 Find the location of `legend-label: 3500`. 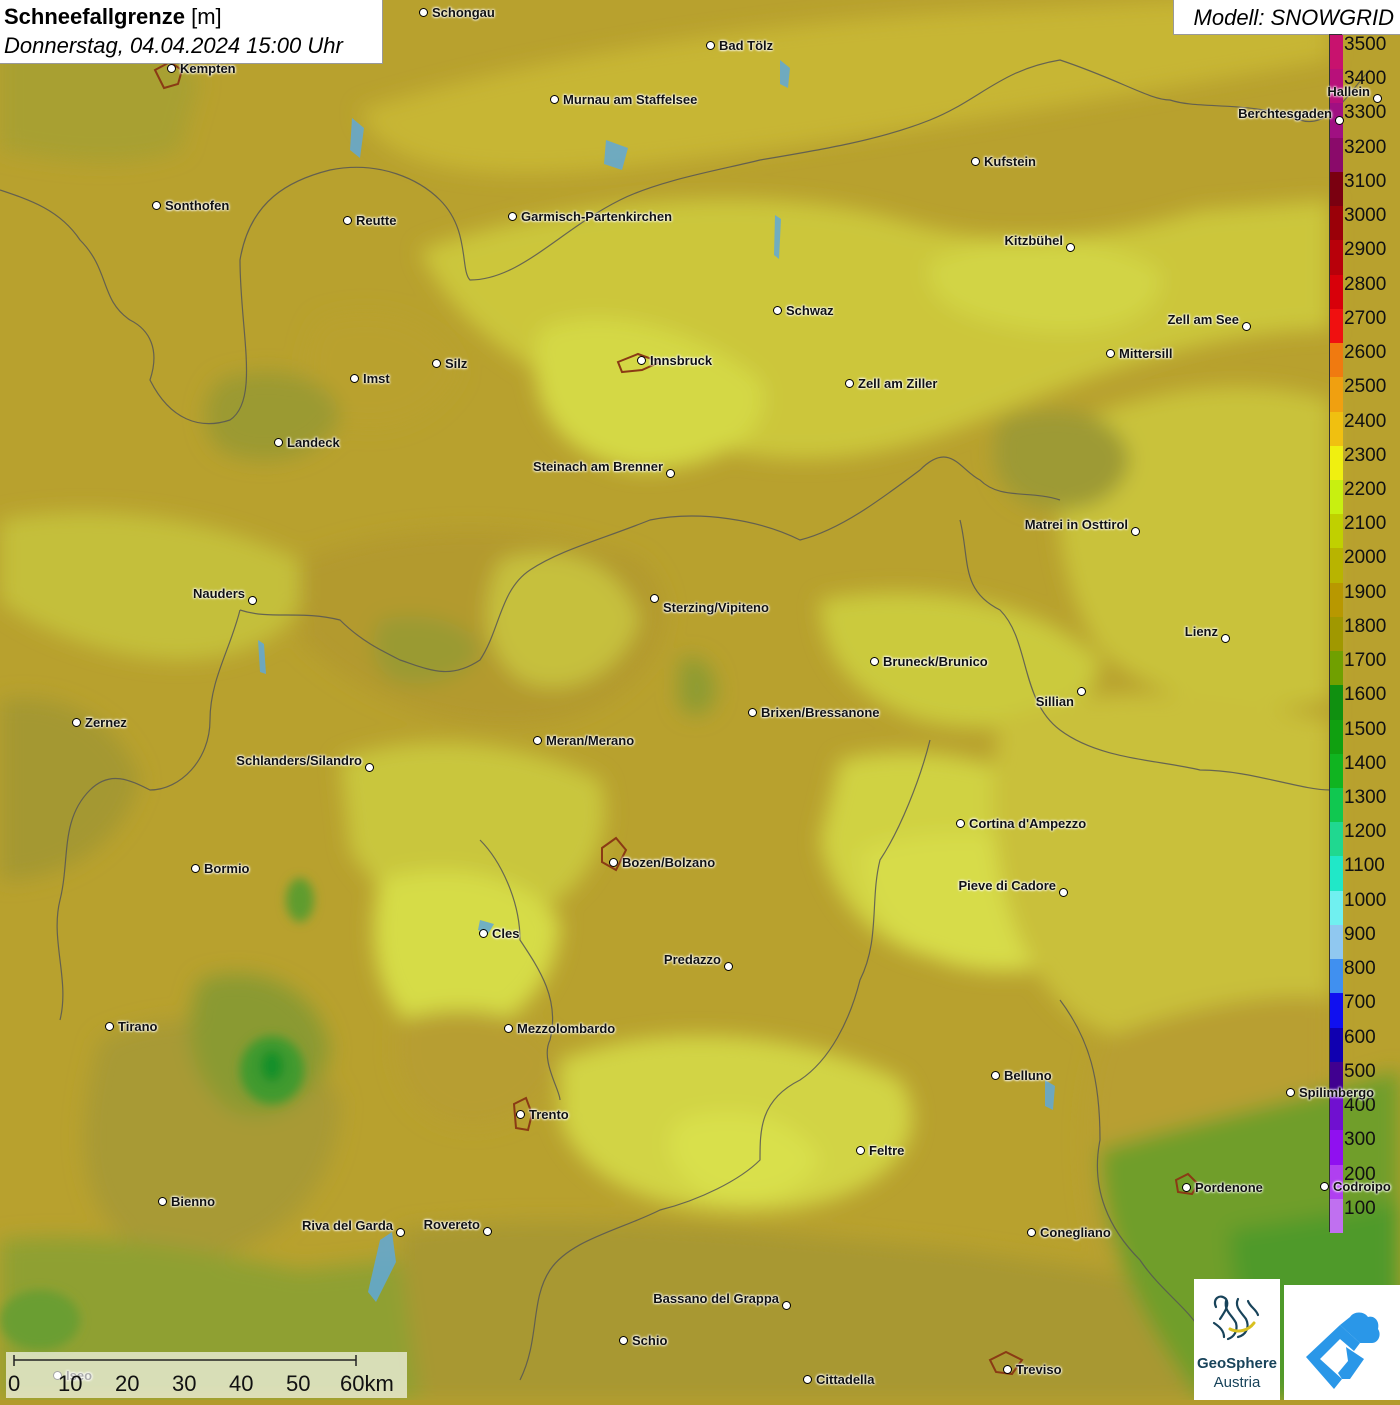

legend-label: 3500 is located at coordinates (1365, 44).